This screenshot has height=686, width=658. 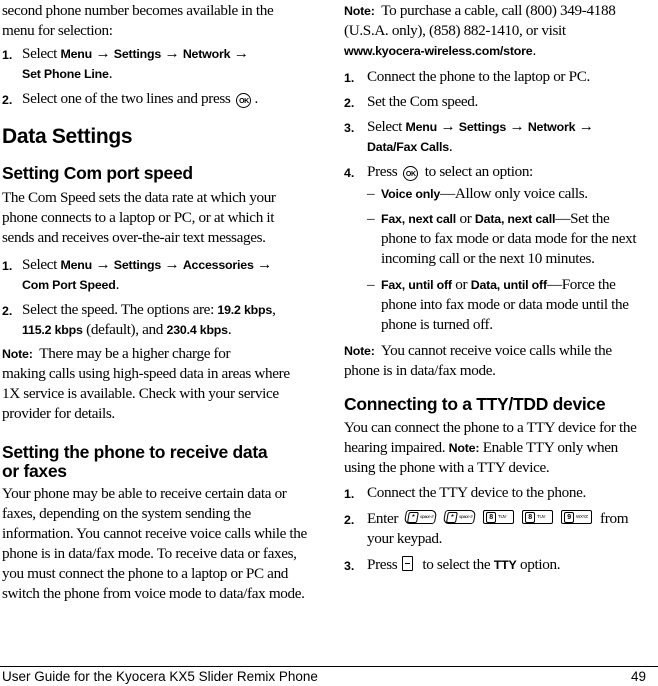 I want to click on speed-option: 19.2 kbps, so click(x=245, y=310).